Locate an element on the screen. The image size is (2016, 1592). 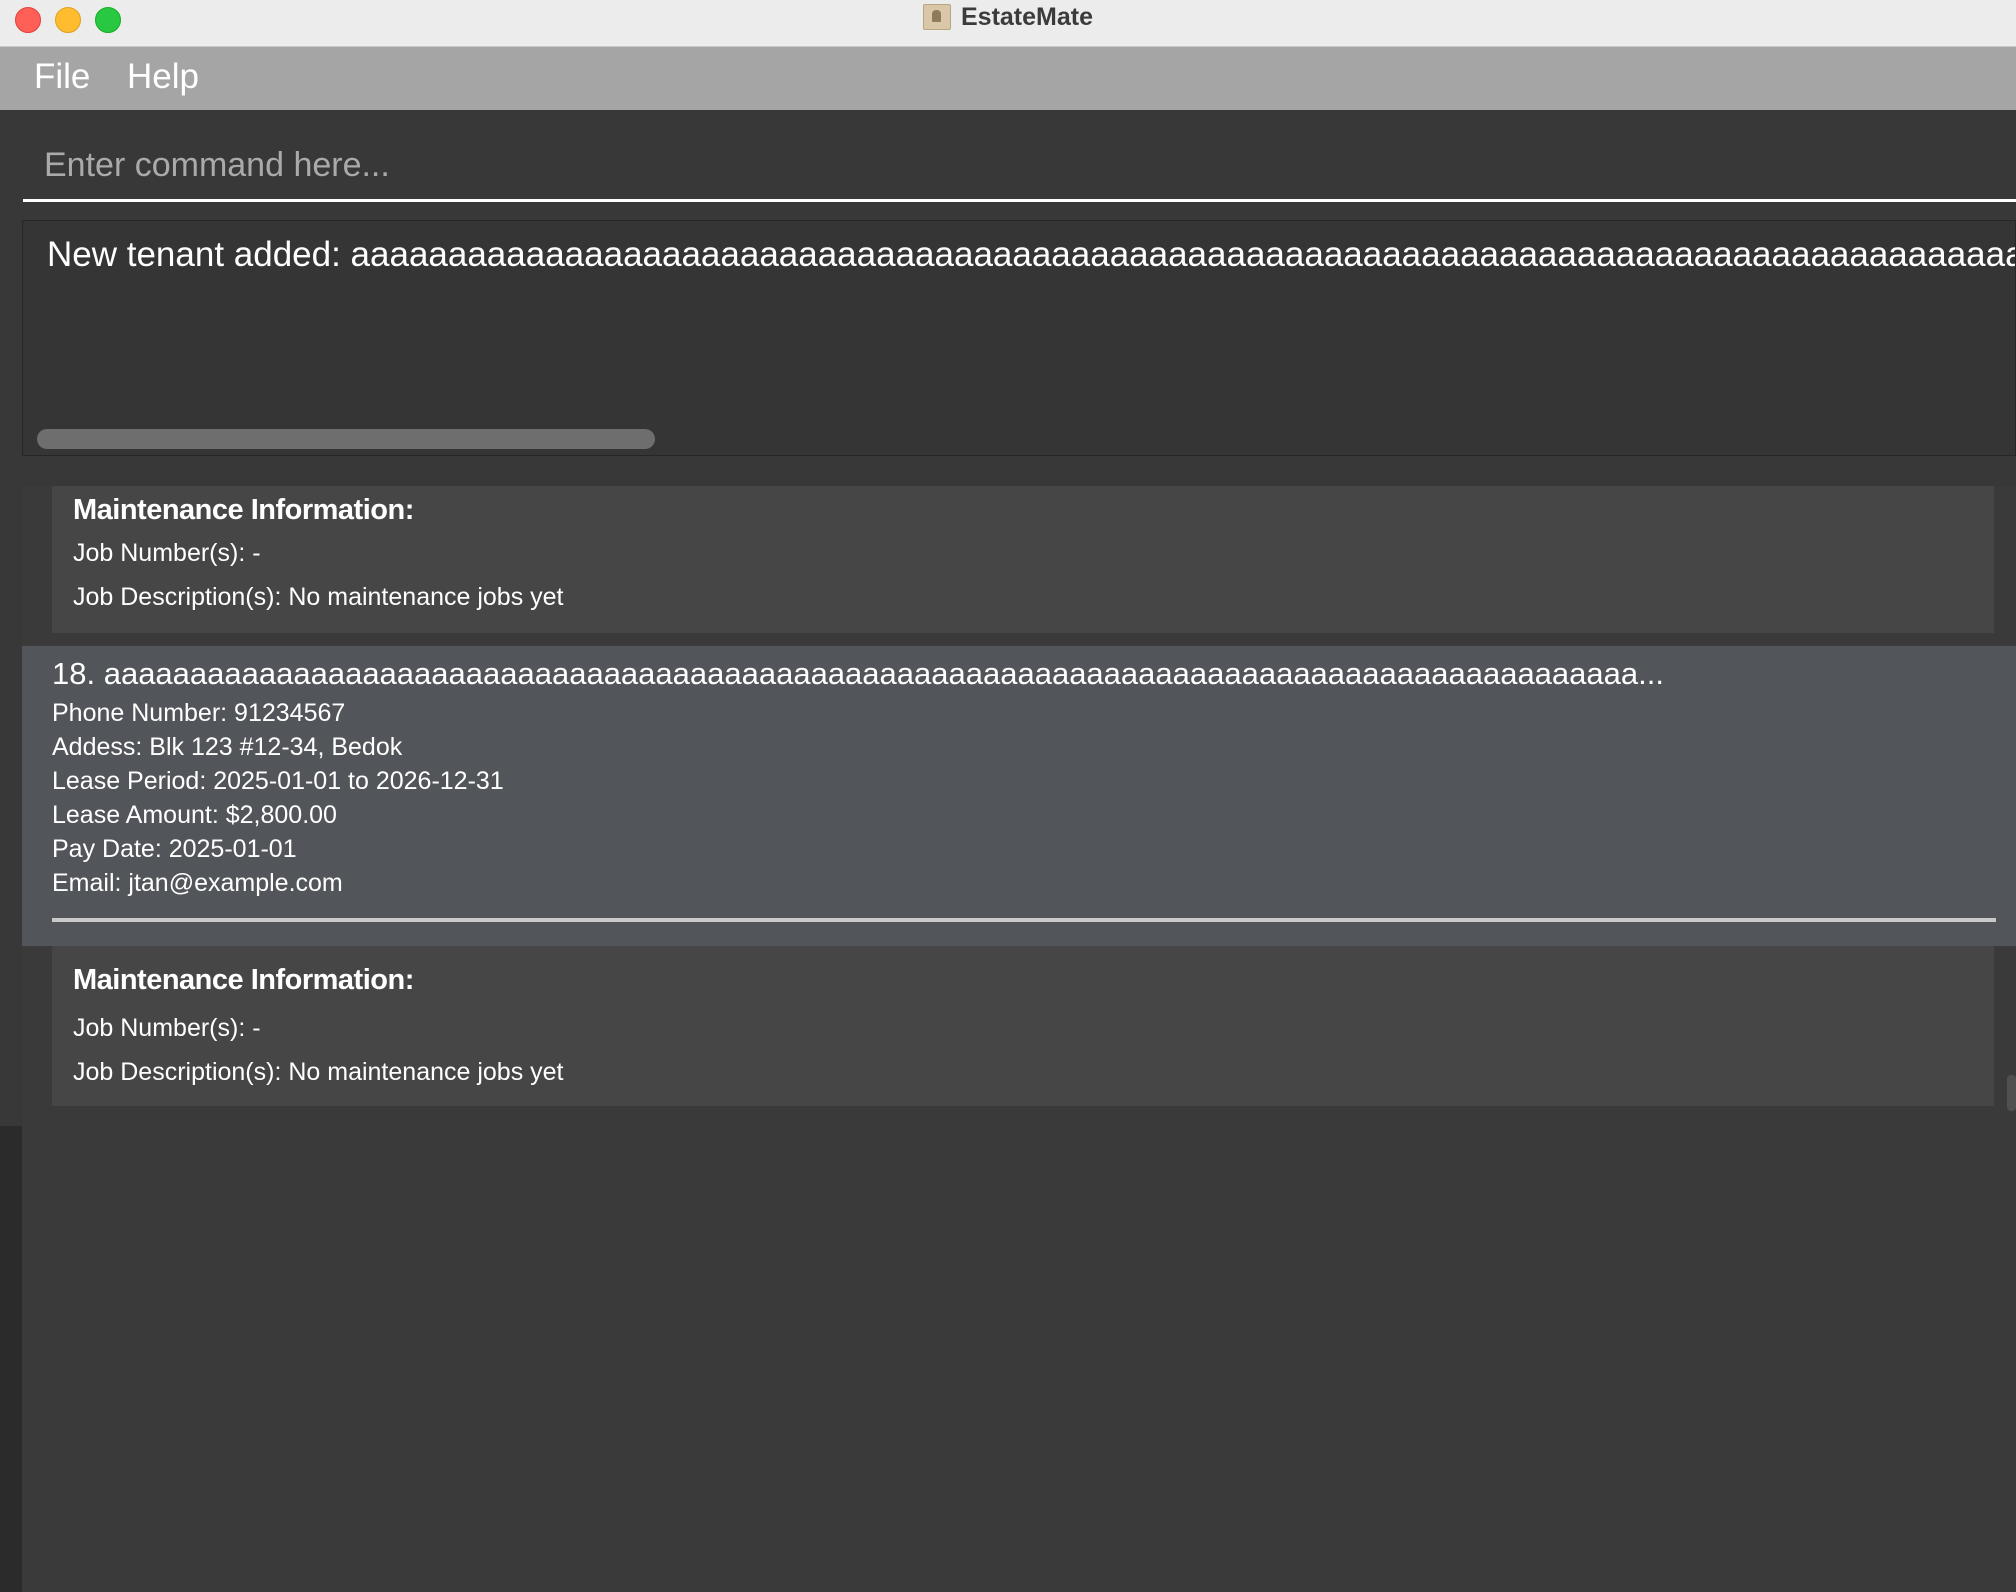
menu-file: File is located at coordinates (62, 77).